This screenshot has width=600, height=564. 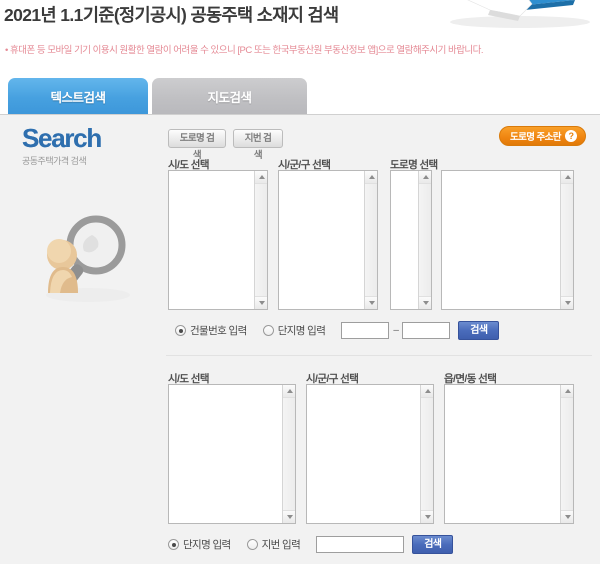 I want to click on search-logo: Search 공동주택가격 검색, so click(x=62, y=145).